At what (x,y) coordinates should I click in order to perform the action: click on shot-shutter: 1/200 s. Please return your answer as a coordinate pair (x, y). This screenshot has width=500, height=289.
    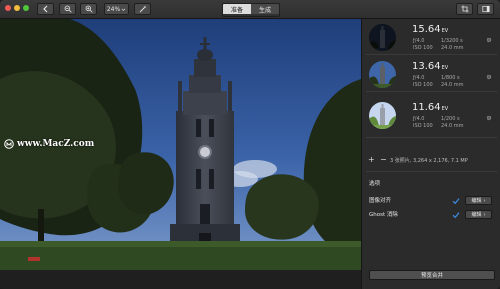
    Looking at the image, I should click on (450, 119).